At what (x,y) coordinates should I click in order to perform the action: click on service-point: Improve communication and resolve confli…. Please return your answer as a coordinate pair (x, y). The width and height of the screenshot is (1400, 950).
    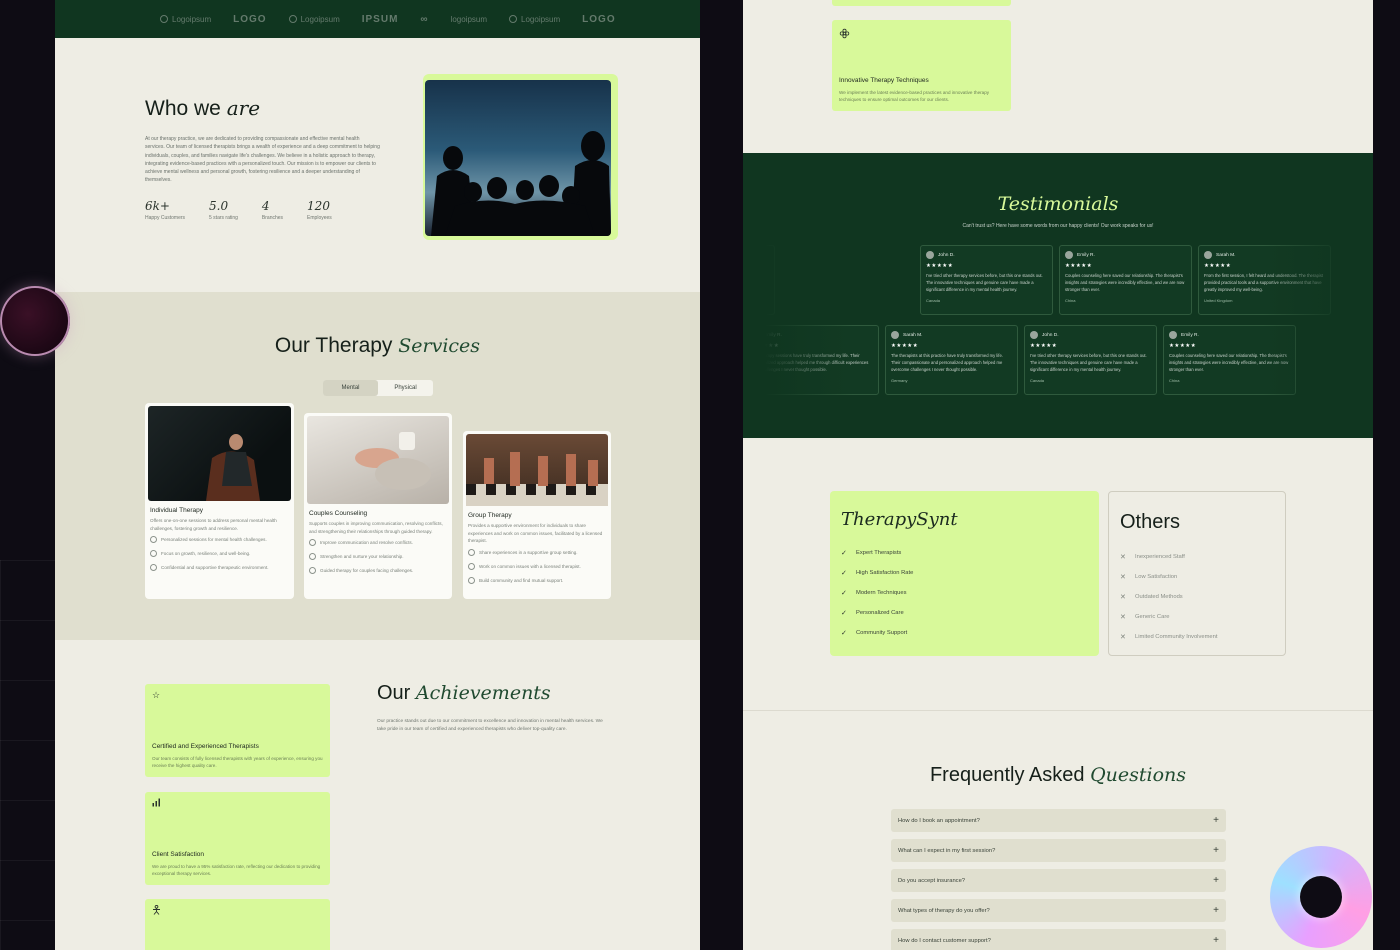
    Looking at the image, I should click on (378, 542).